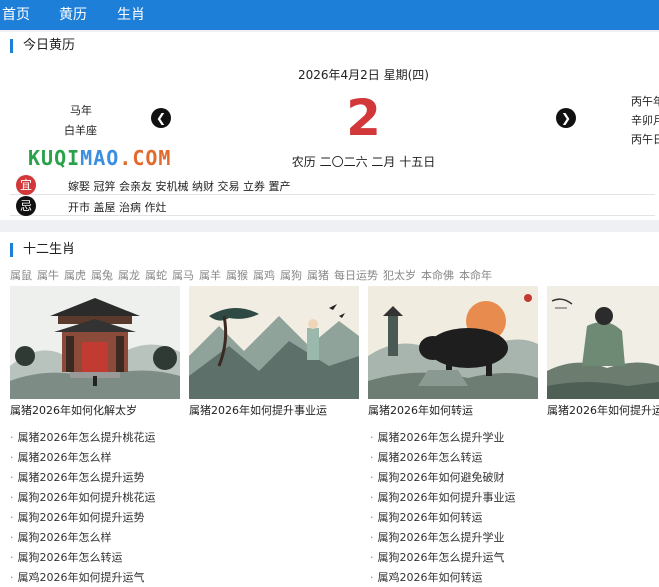  I want to click on logo-part-2: MAO, so click(100, 158).